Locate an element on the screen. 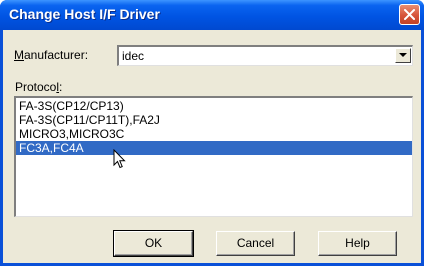 The height and width of the screenshot is (266, 424). dialog-title: Change Host I/F Driver is located at coordinates (84, 14).